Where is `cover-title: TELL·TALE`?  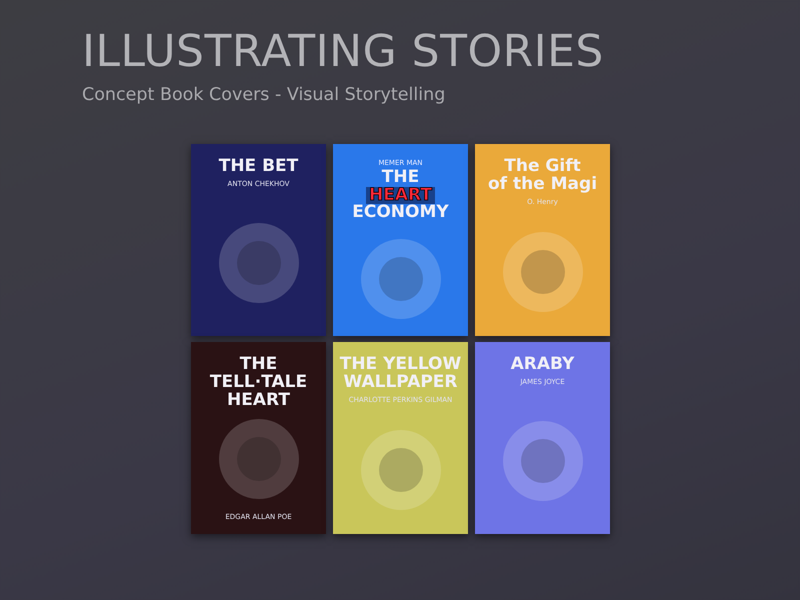 cover-title: TELL·TALE is located at coordinates (259, 383).